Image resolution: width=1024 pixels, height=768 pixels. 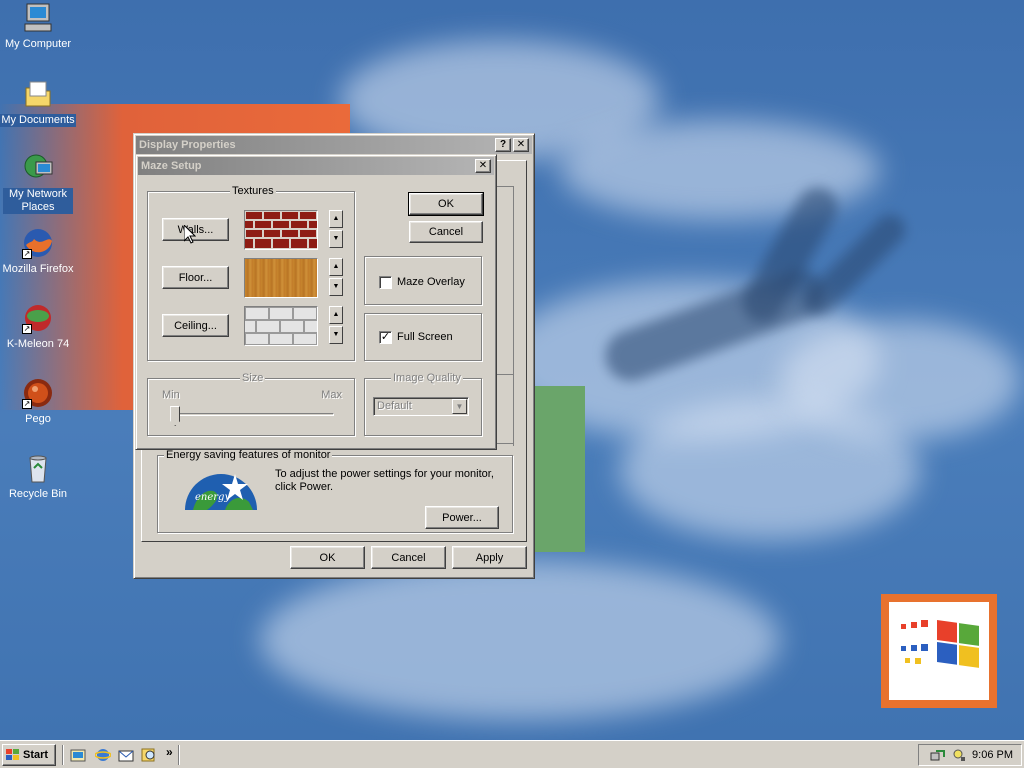 I want to click on maze-cancel-button: Cancel, so click(x=446, y=232).